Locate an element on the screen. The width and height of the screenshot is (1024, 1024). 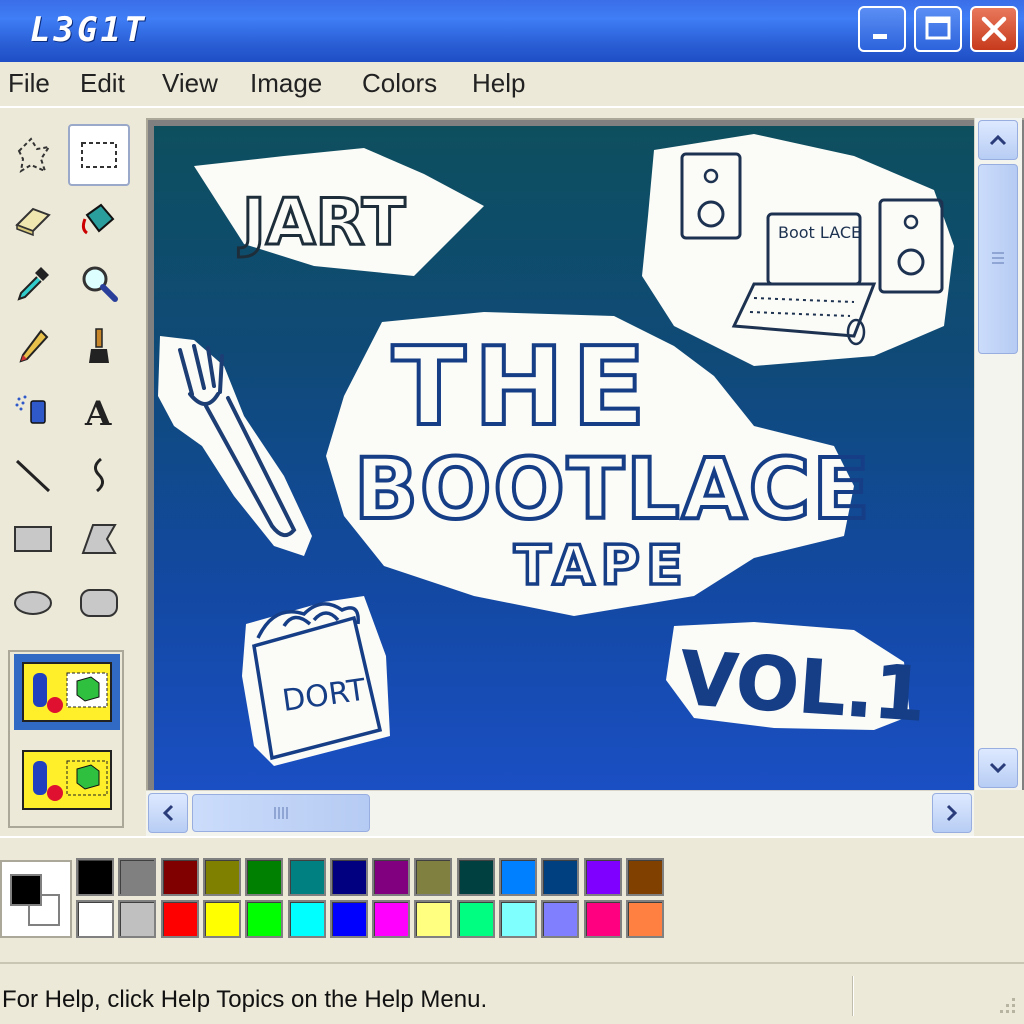
chevron-down-icon is located at coordinates (998, 768).